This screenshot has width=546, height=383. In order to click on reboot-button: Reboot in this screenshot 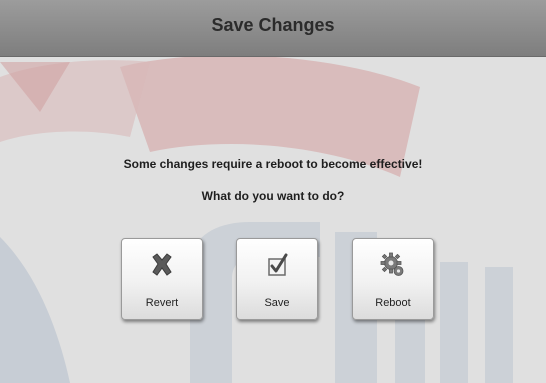, I will do `click(393, 279)`.